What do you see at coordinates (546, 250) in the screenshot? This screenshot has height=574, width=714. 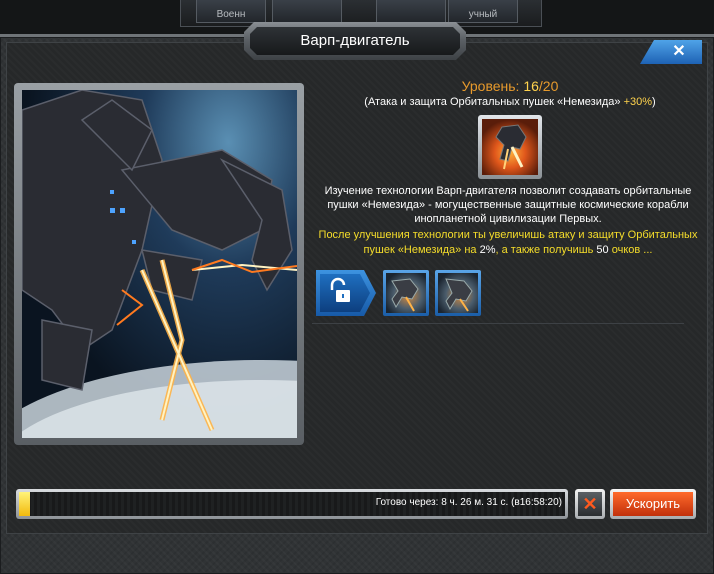 I see `upgrade-text-2: , а также получишь` at bounding box center [546, 250].